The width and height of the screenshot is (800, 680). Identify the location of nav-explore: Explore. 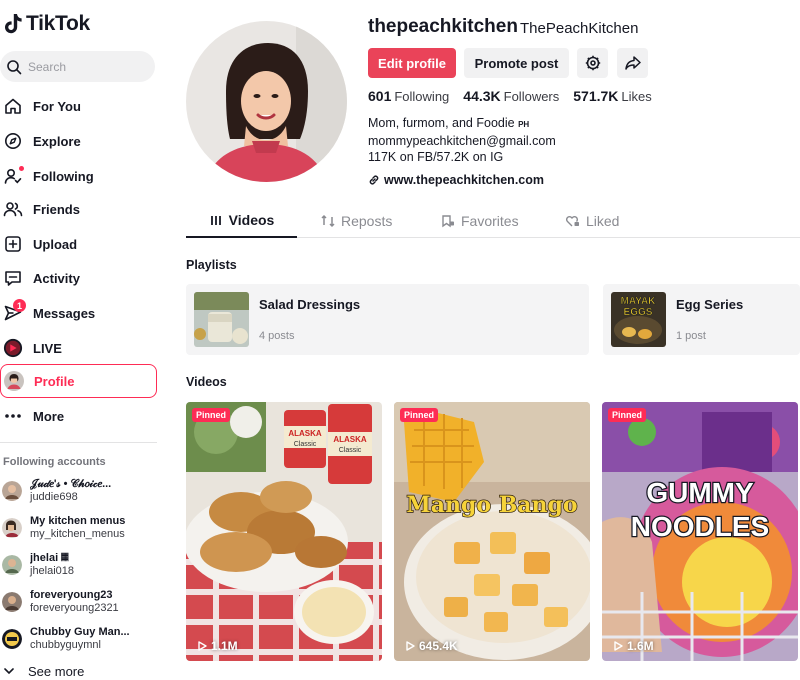
(78, 141).